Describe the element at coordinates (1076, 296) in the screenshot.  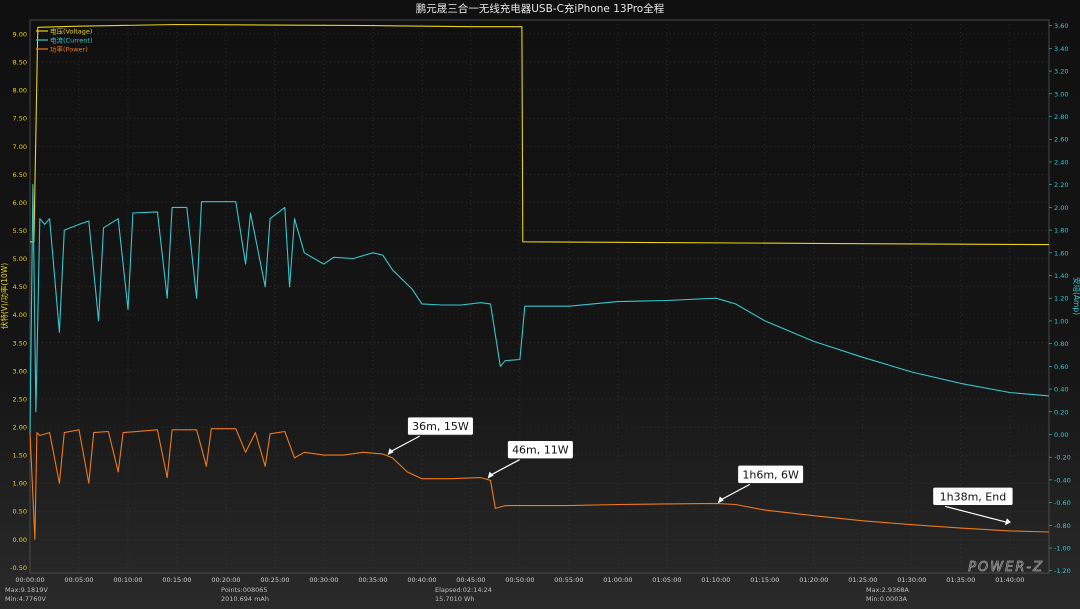
I see `right-axis-label: 安培(Amp)` at that location.